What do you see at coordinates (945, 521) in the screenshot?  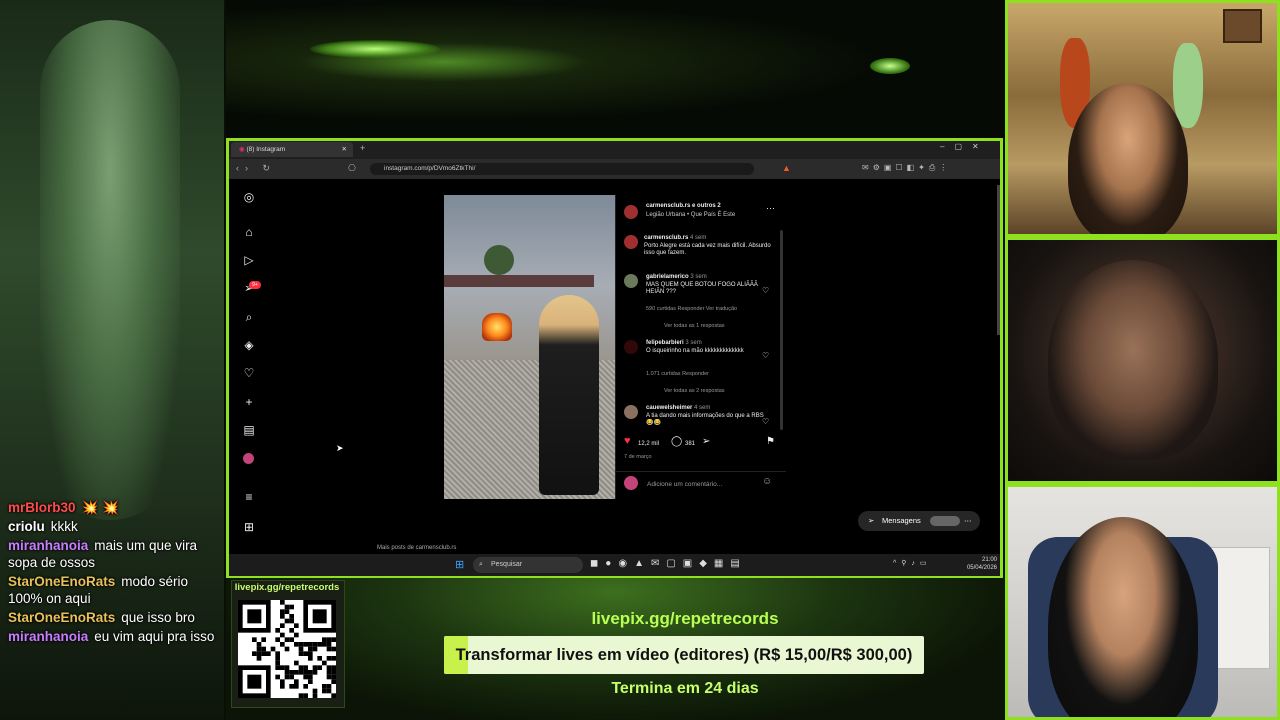 I see `messages-avatars` at bounding box center [945, 521].